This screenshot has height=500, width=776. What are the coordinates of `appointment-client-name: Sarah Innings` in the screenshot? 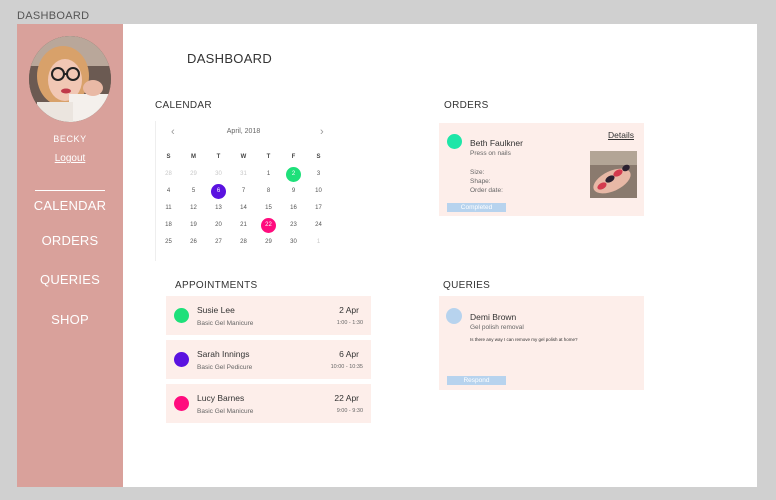 It's located at (223, 354).